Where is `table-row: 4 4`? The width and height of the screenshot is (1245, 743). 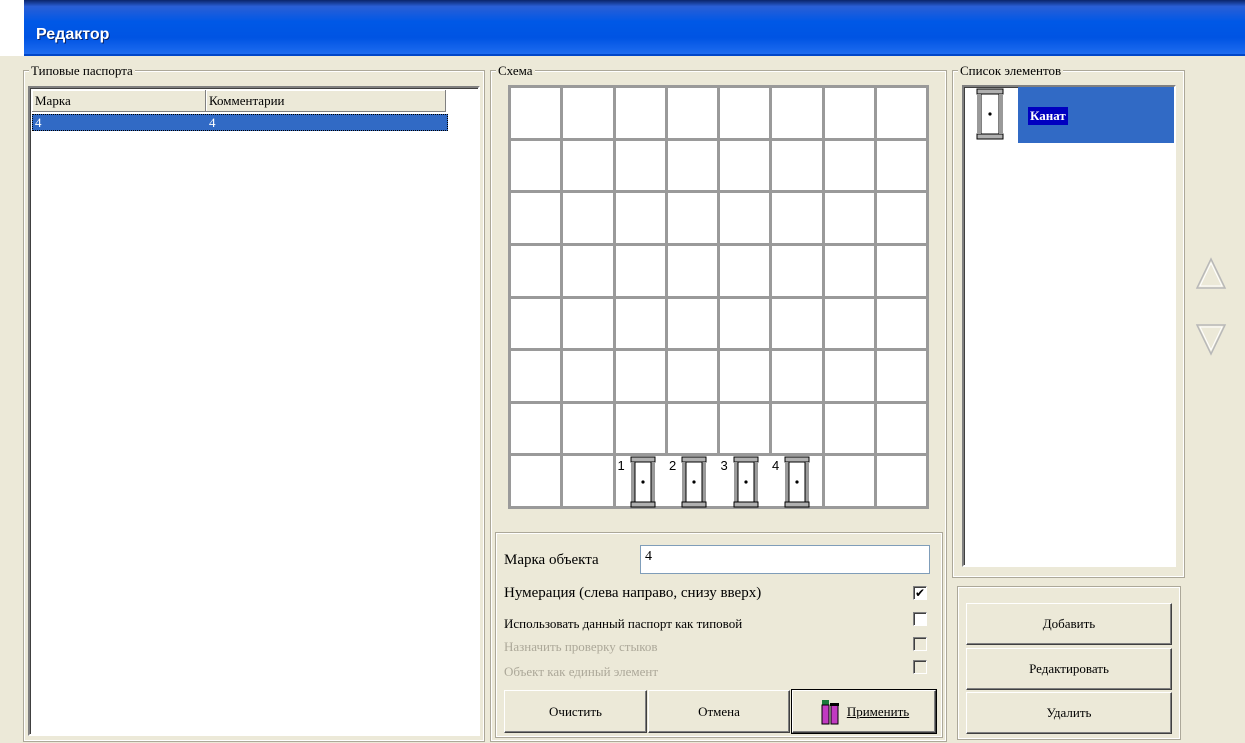 table-row: 4 4 is located at coordinates (240, 122).